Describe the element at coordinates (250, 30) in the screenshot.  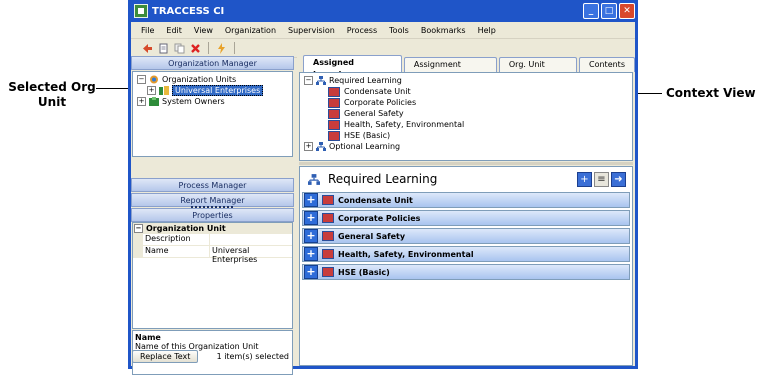
I see `menu-organization: Organization` at that location.